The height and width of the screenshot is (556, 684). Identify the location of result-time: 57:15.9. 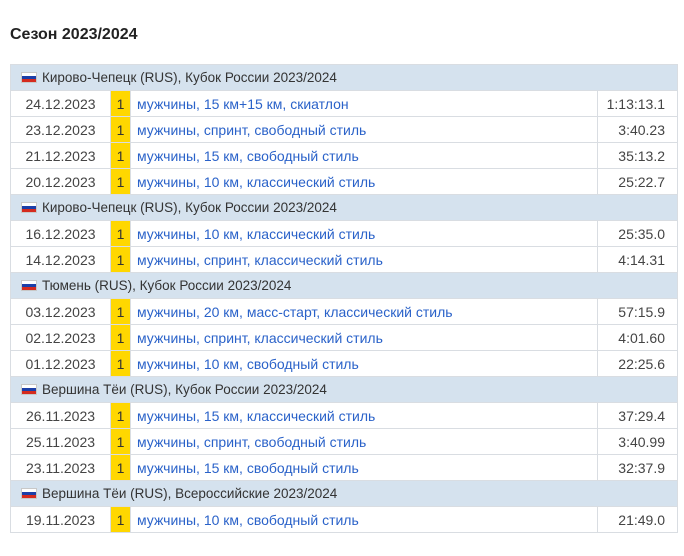
(637, 311).